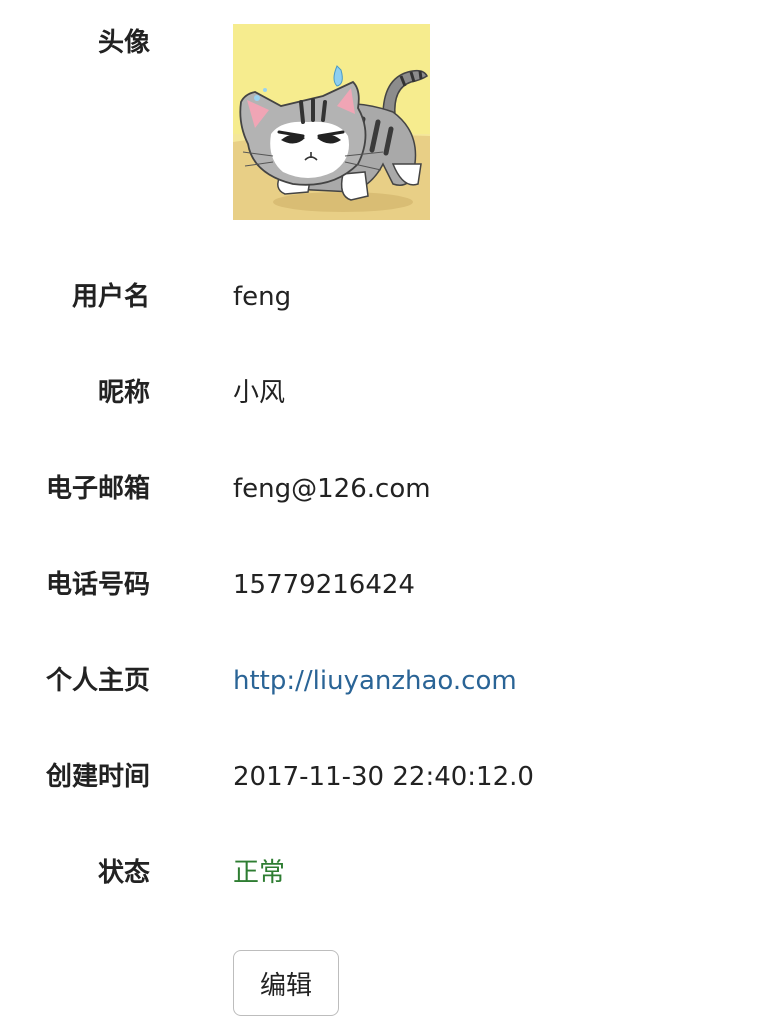 Image resolution: width=773 pixels, height=1024 pixels. What do you see at coordinates (324, 585) in the screenshot?
I see `phone-value: 15779216424` at bounding box center [324, 585].